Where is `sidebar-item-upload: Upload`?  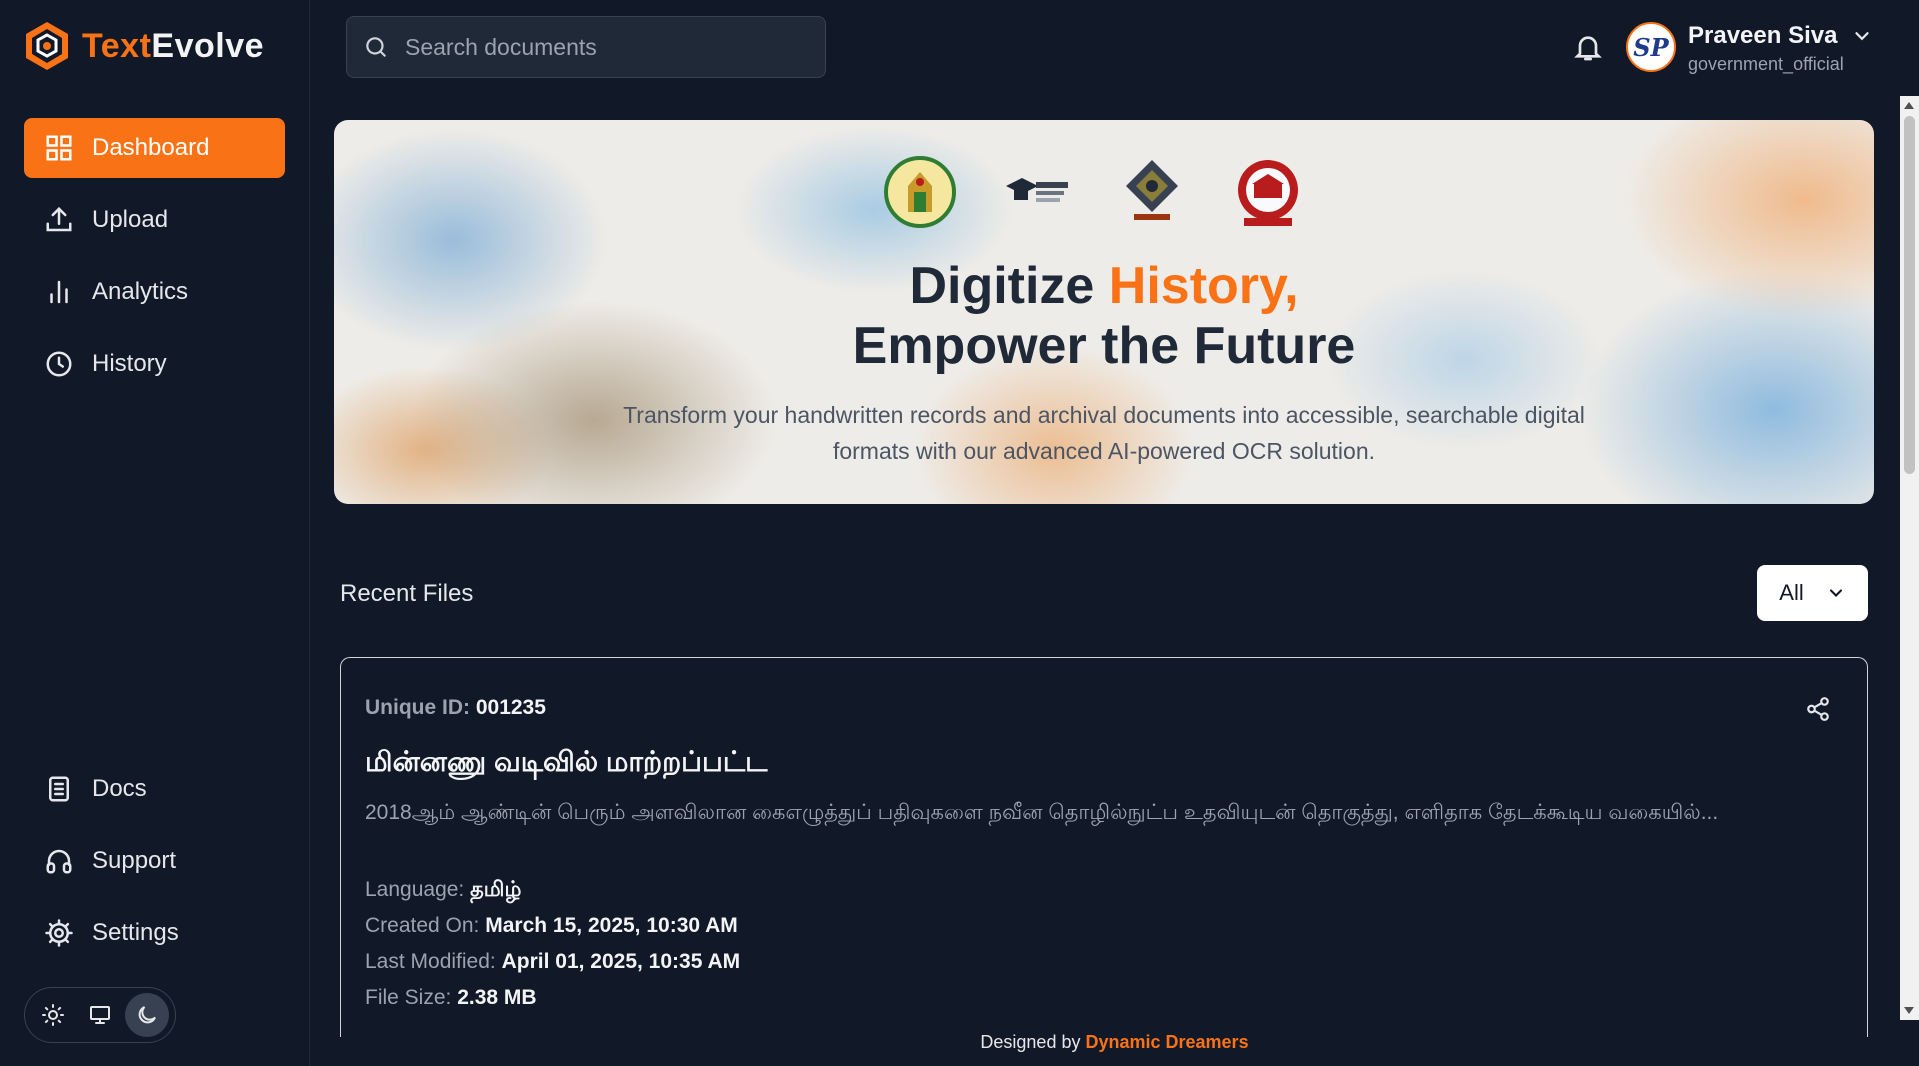 sidebar-item-upload: Upload is located at coordinates (154, 220).